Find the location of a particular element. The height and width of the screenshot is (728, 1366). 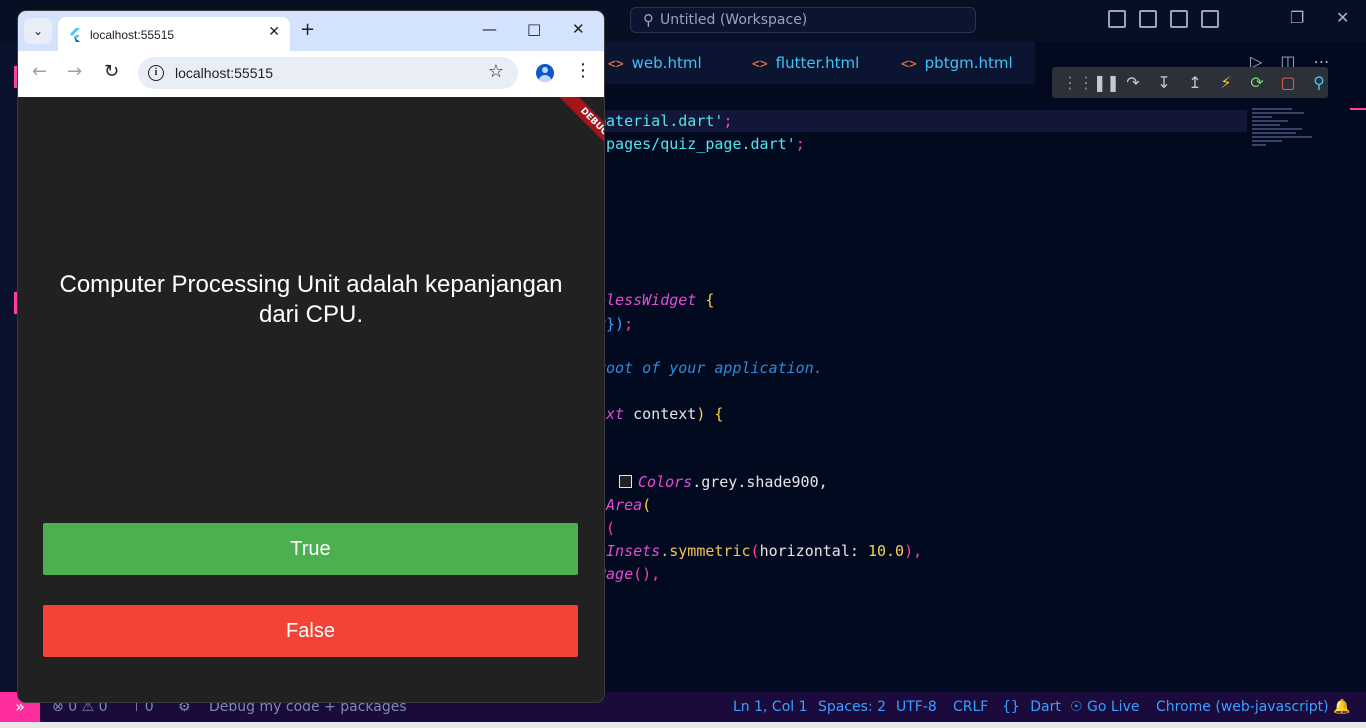

minimize-icon: — is located at coordinates (489, 29).